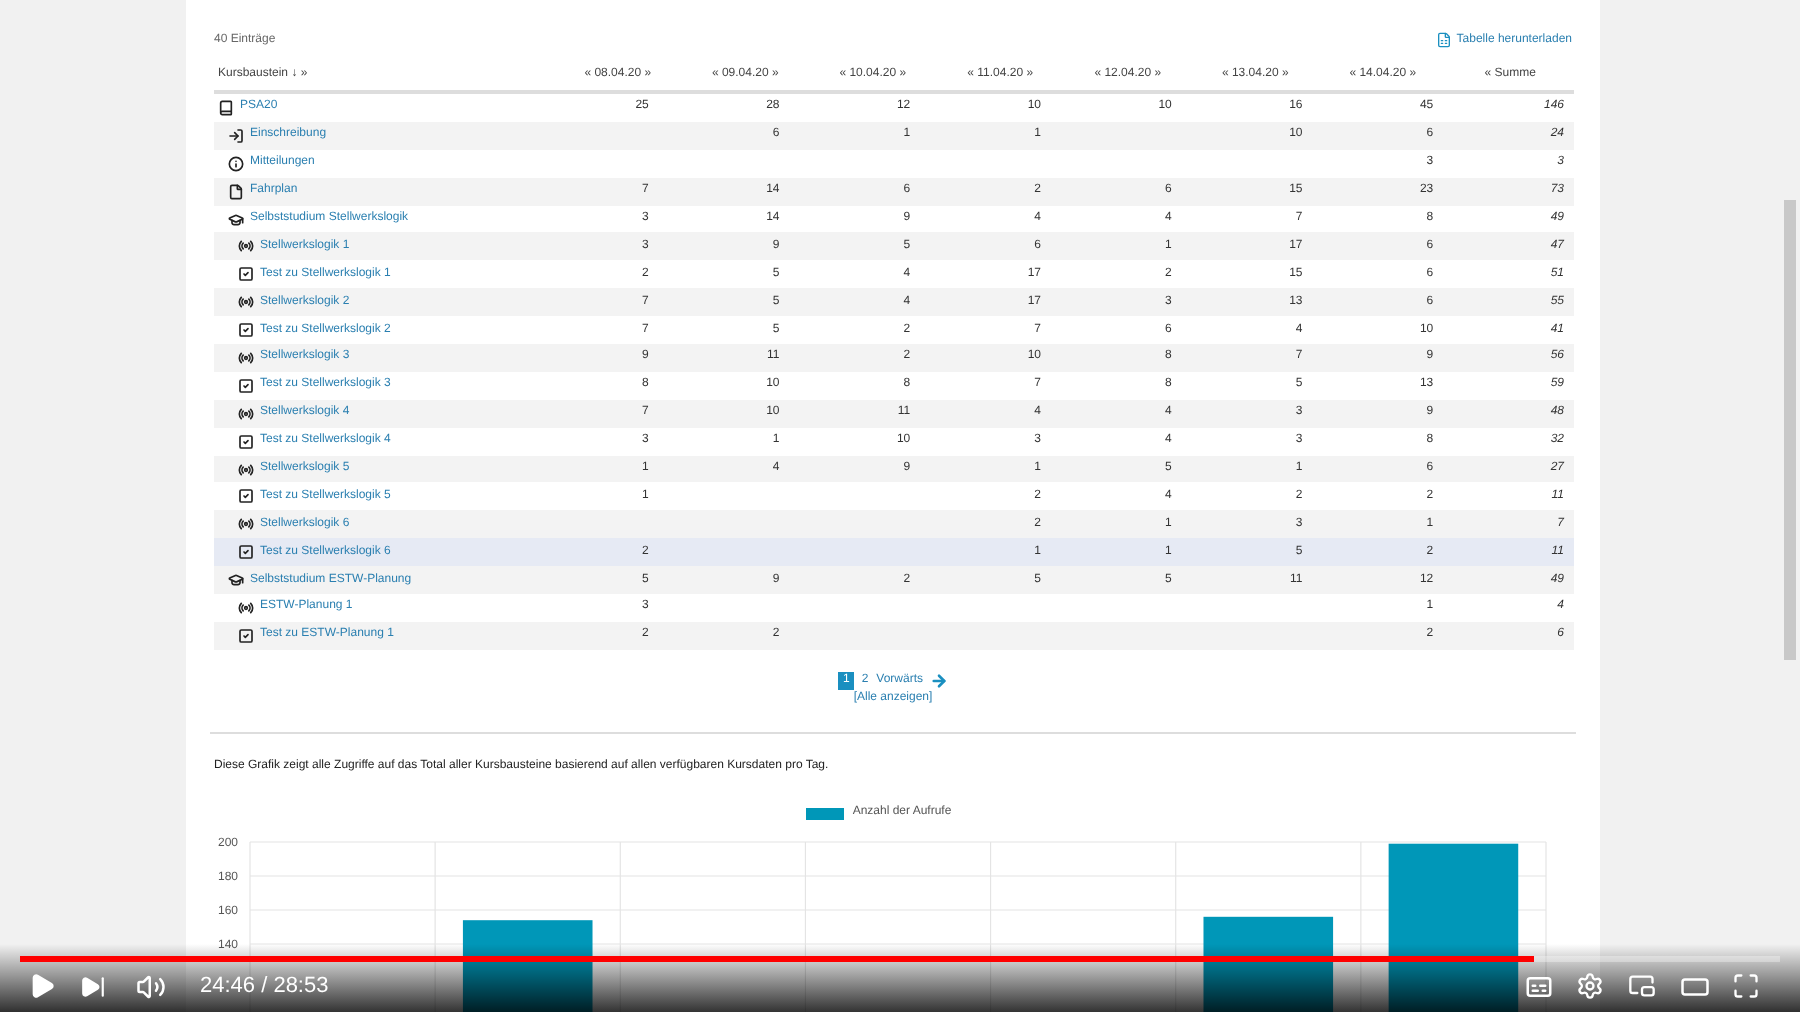 The height and width of the screenshot is (1012, 1800). What do you see at coordinates (1642, 986) in the screenshot?
I see `miniplayer-icon` at bounding box center [1642, 986].